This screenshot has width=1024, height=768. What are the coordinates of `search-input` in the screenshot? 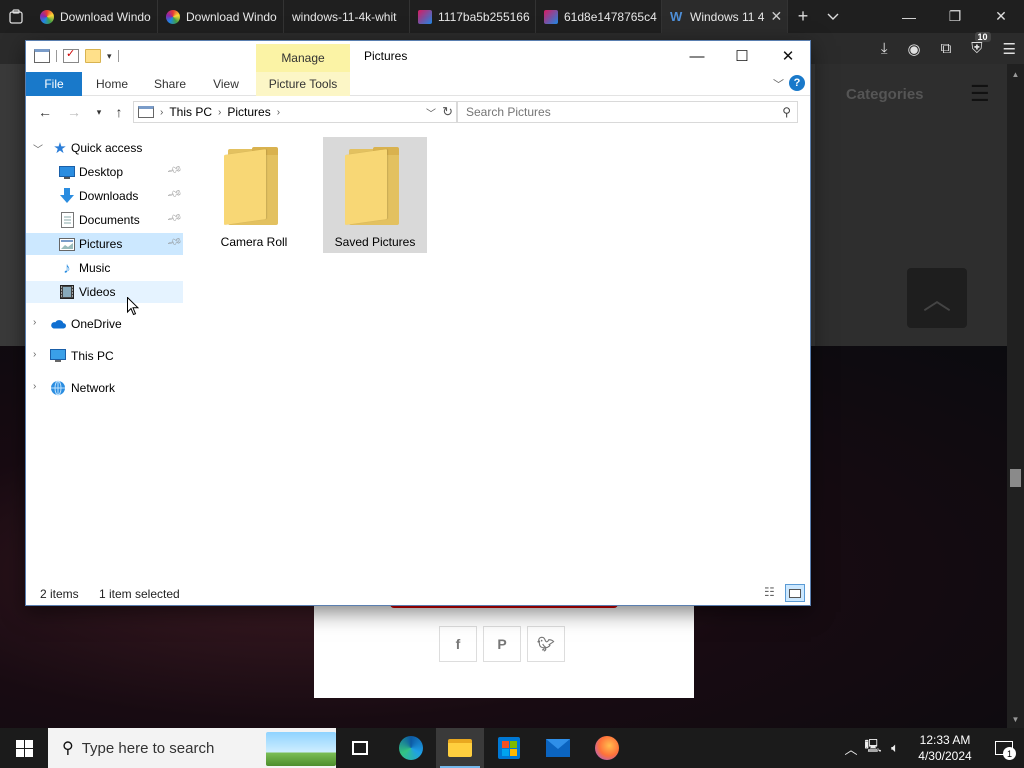 It's located at (613, 112).